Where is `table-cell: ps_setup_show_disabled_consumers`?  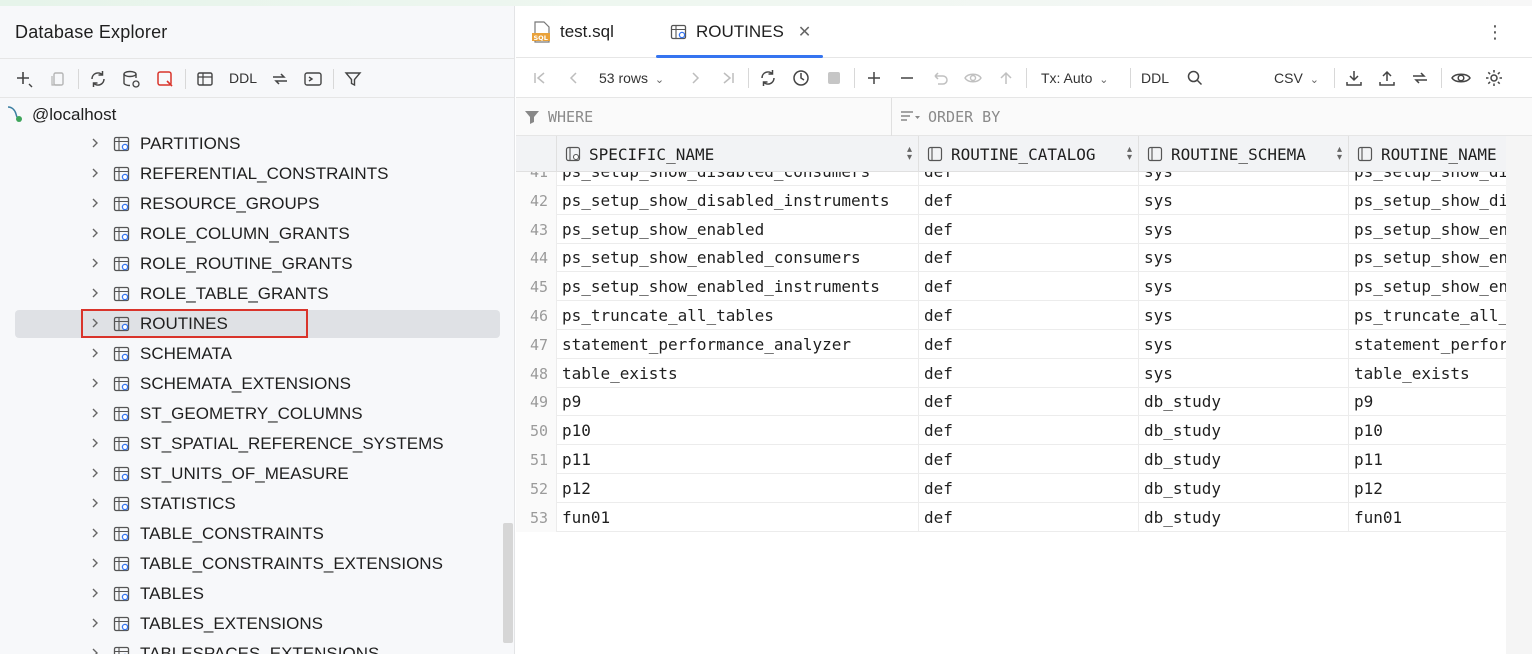
table-cell: ps_setup_show_disabled_consumers is located at coordinates (737, 179).